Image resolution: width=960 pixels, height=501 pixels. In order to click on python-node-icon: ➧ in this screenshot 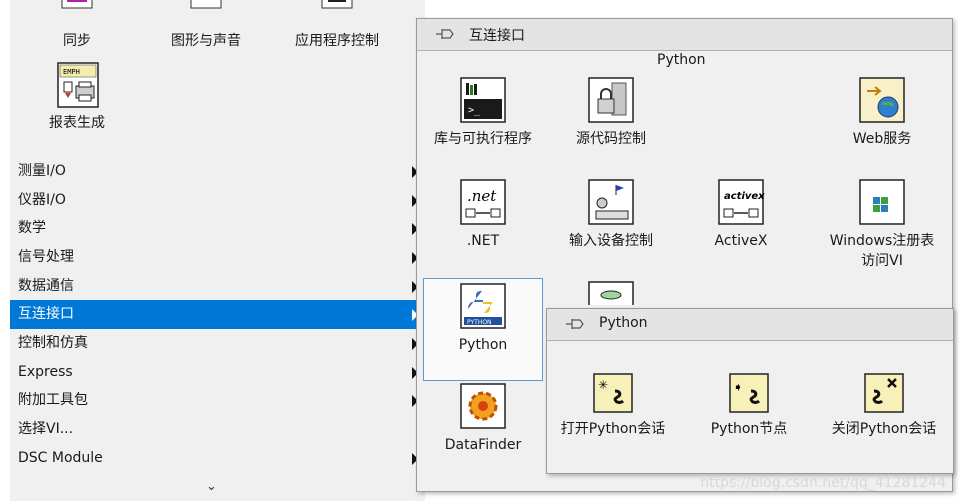, I will do `click(749, 393)`.